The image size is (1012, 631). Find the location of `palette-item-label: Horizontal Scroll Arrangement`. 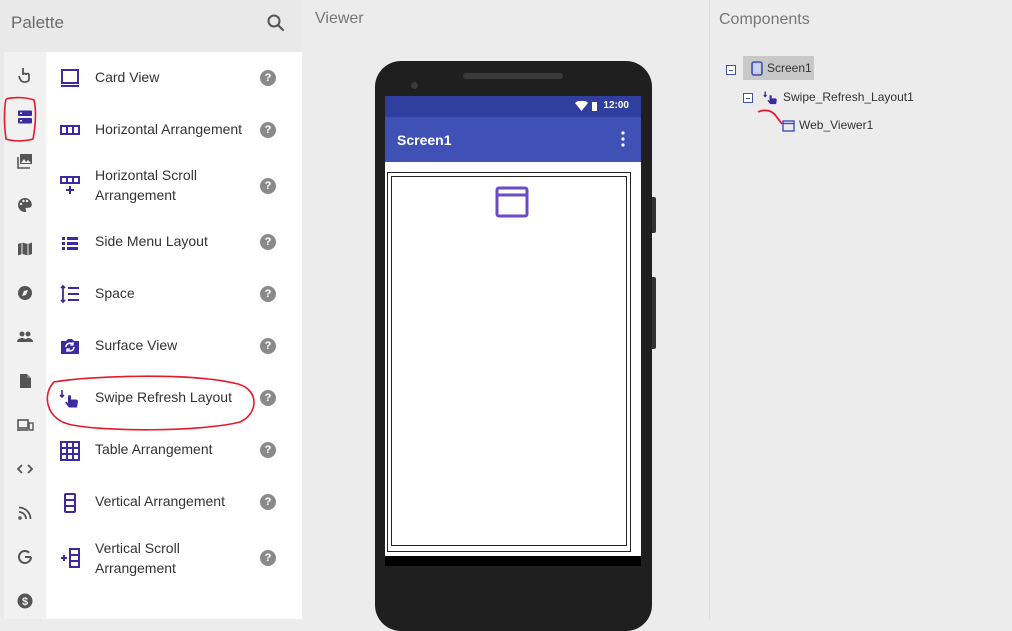

palette-item-label: Horizontal Scroll Arrangement is located at coordinates (146, 185).